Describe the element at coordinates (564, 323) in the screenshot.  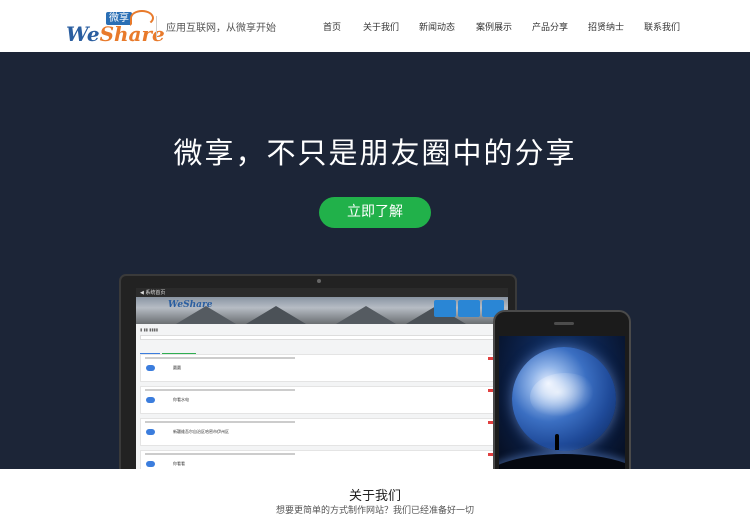
I see `phone-speaker` at that location.